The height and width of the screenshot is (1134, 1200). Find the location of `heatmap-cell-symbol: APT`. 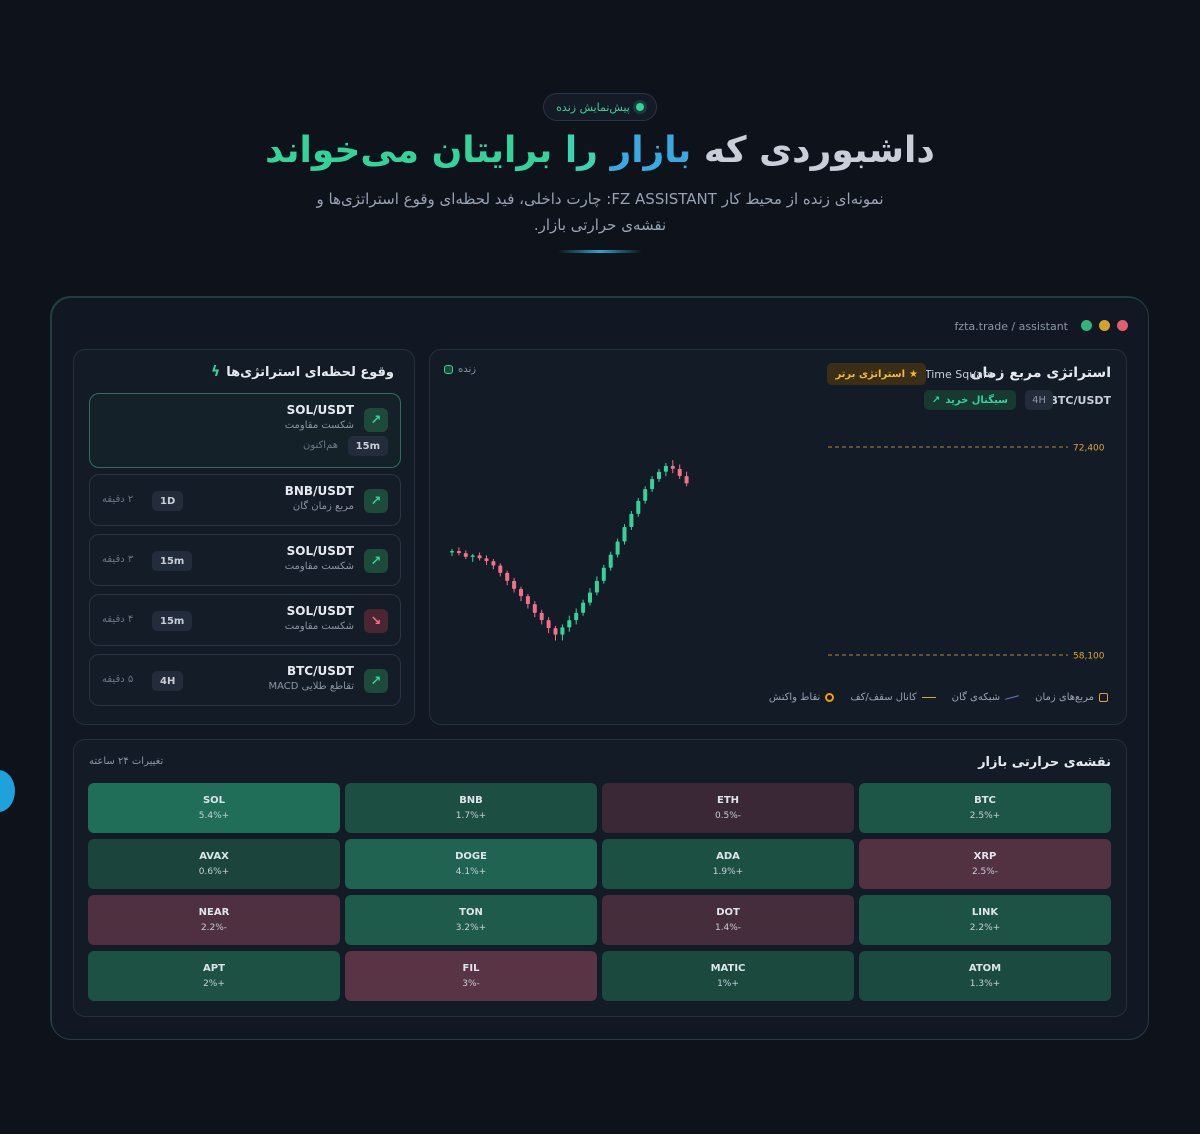

heatmap-cell-symbol: APT is located at coordinates (214, 968).